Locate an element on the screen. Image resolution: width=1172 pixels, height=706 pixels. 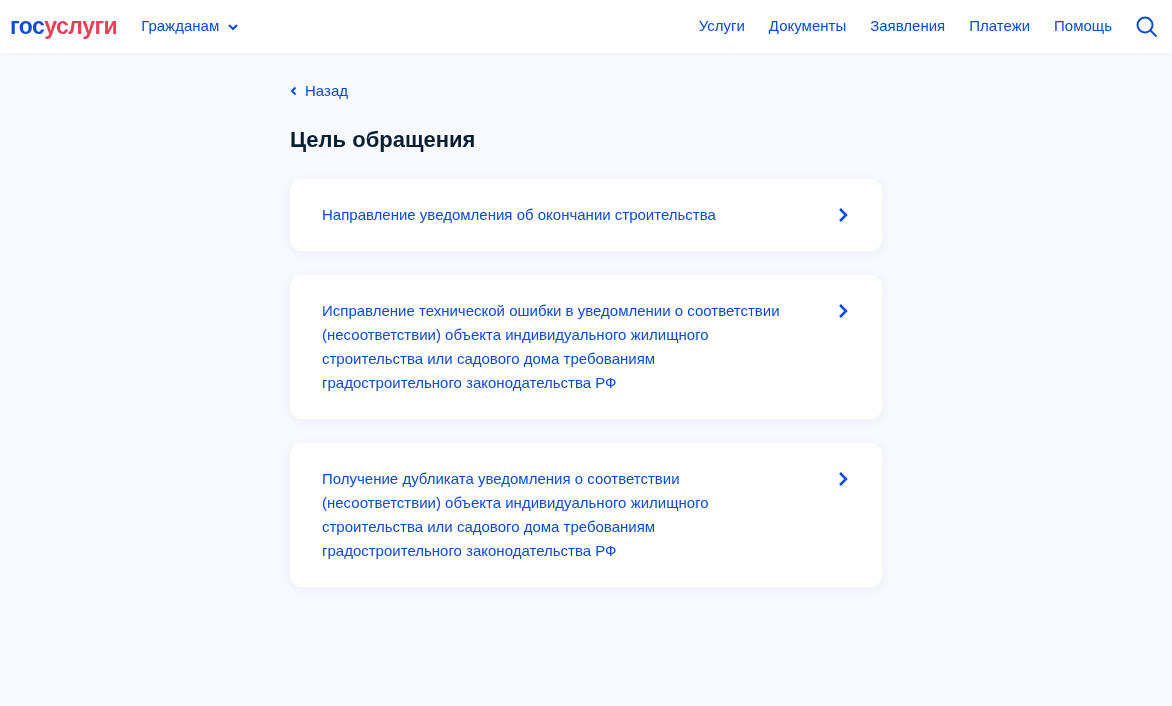
option-card: Направление уведомления об окончании строительства is located at coordinates (586, 215).